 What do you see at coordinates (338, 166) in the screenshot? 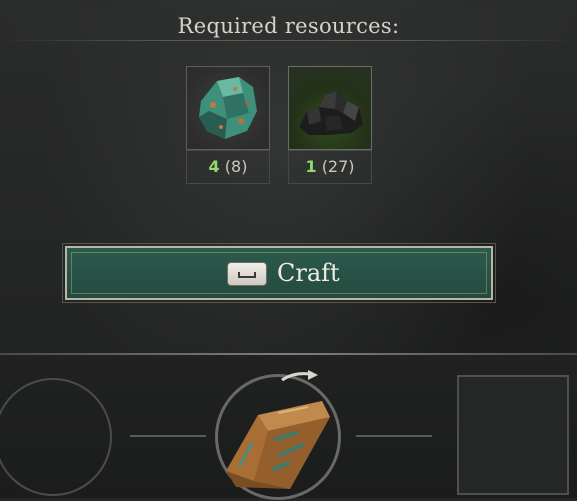
I see `resource-total: (27)` at bounding box center [338, 166].